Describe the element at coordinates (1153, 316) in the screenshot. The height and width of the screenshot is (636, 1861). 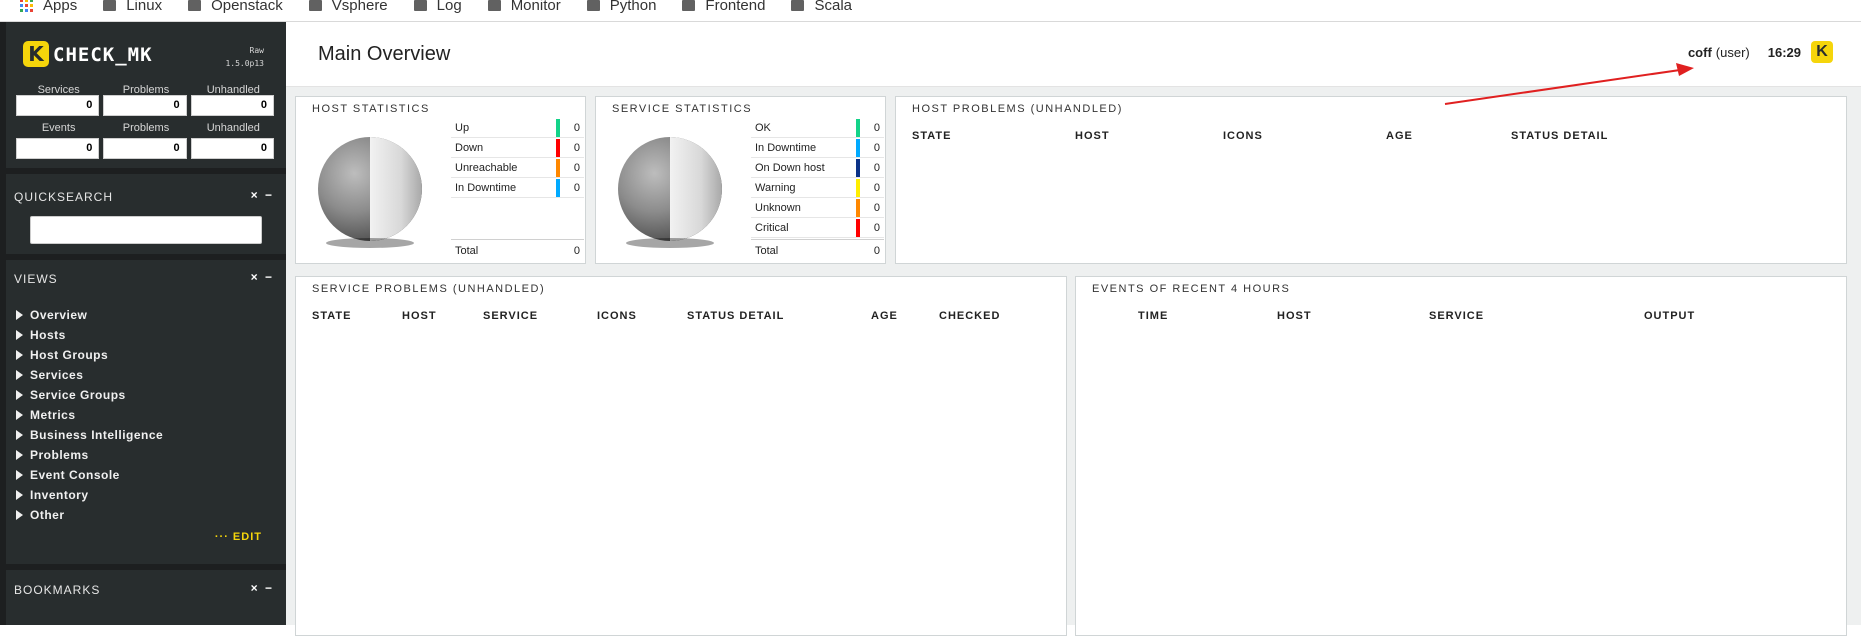
I see `column-header-time: TIME` at that location.